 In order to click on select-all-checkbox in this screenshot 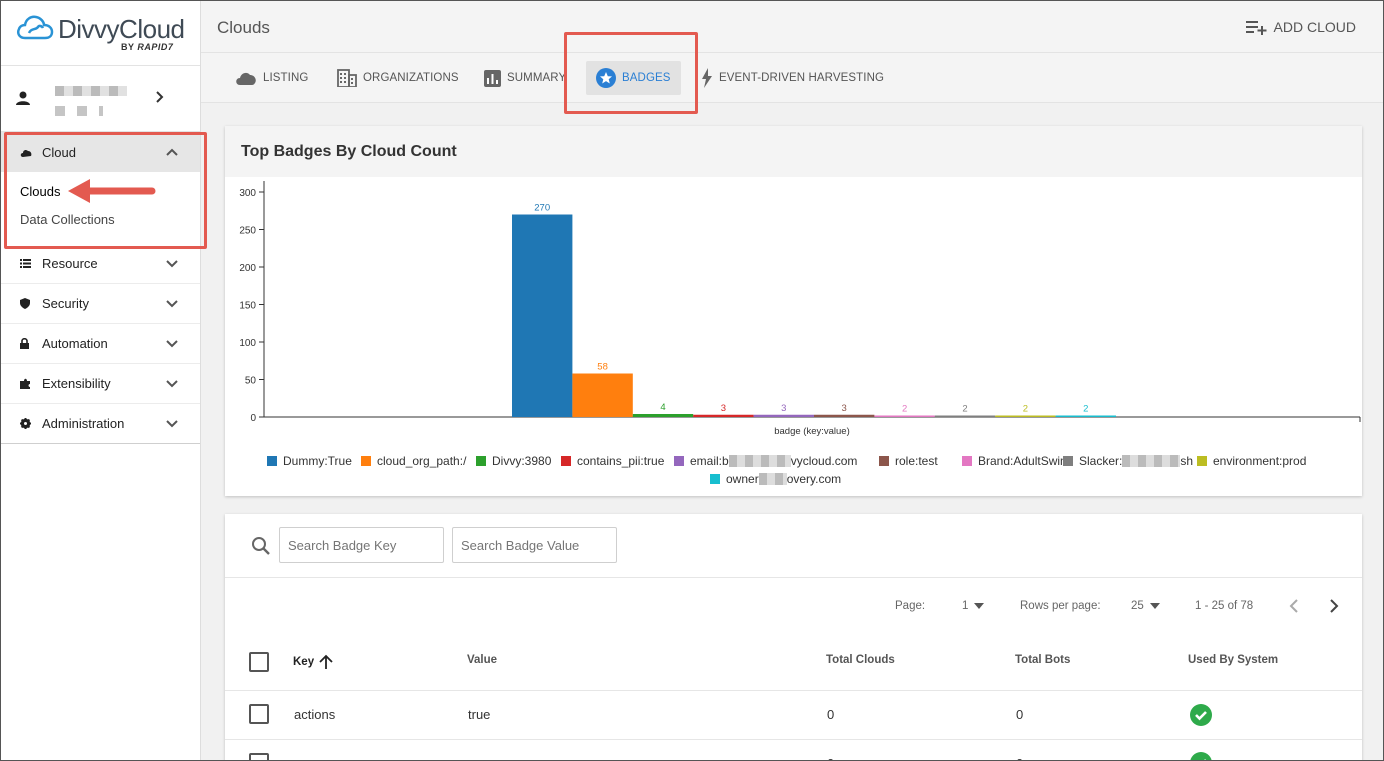, I will do `click(259, 662)`.